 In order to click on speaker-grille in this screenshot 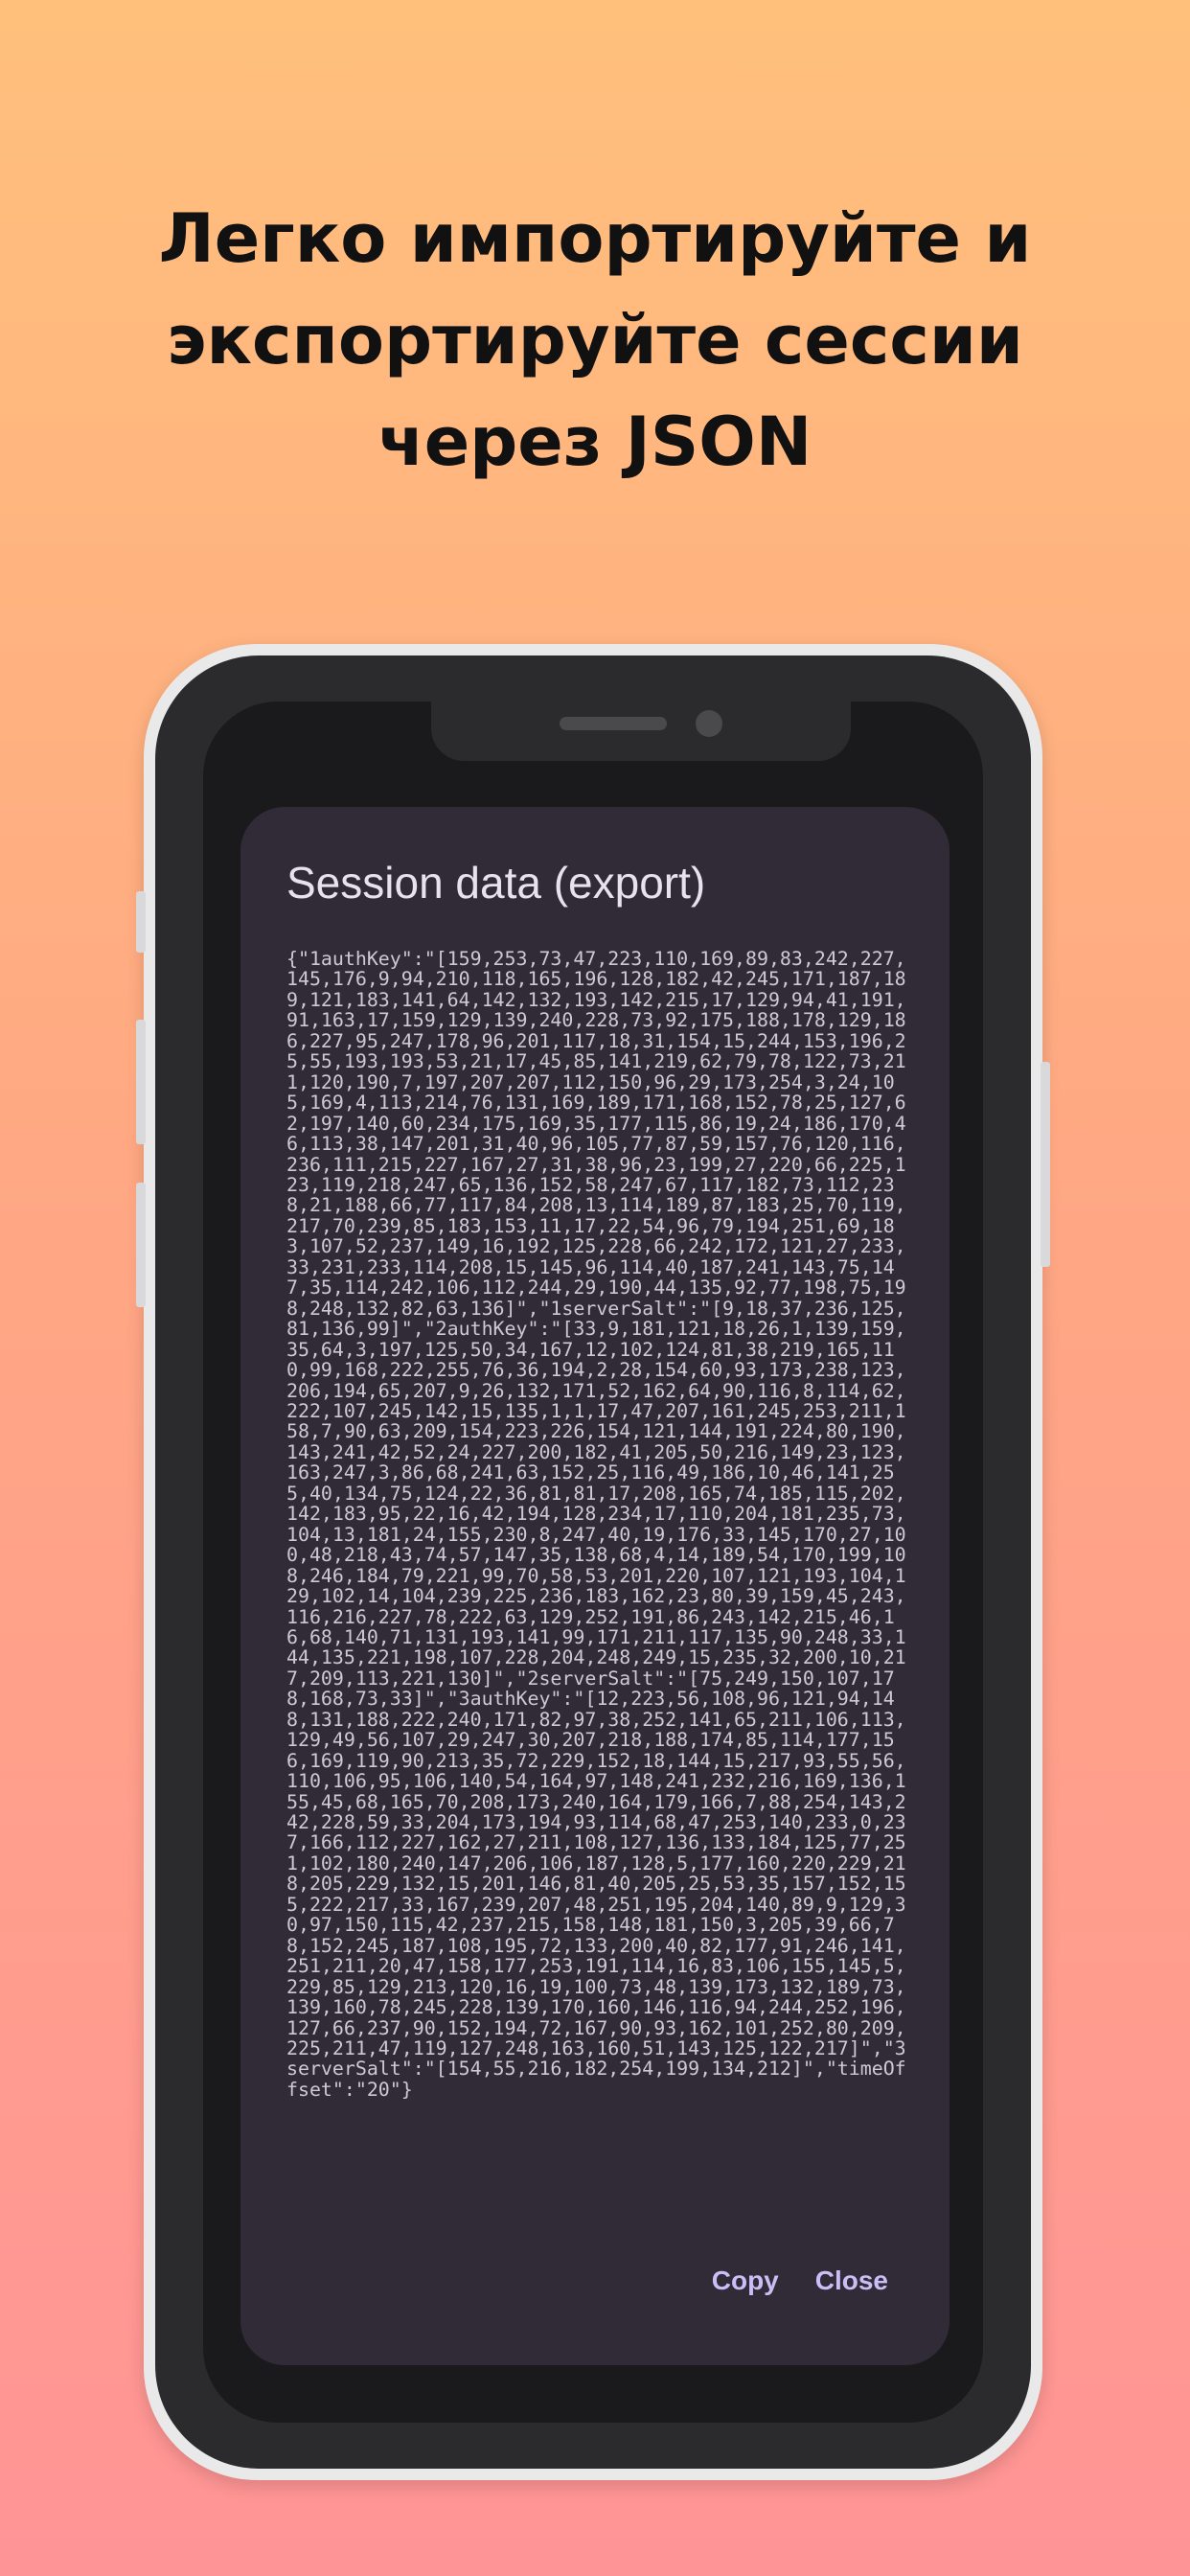, I will do `click(614, 723)`.